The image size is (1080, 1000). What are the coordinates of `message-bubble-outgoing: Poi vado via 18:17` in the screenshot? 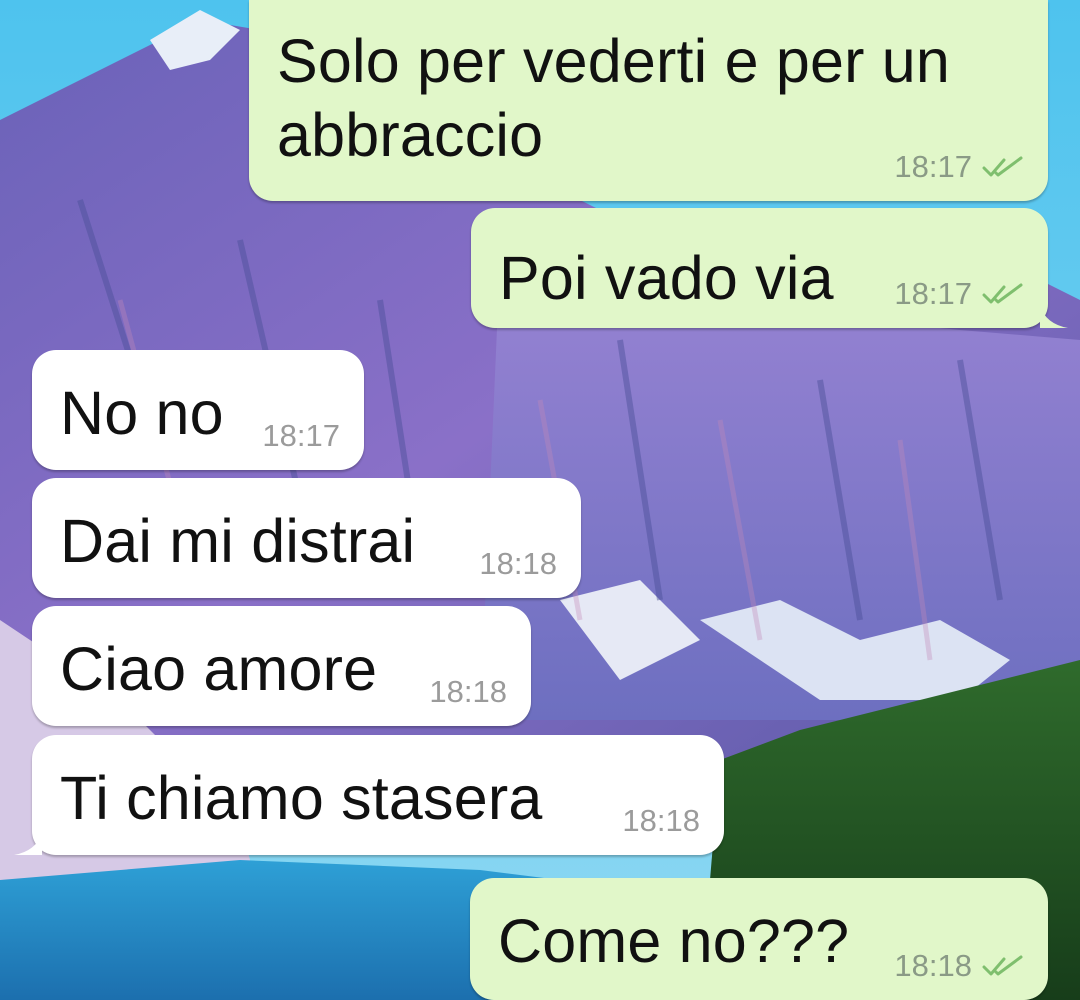 It's located at (769, 268).